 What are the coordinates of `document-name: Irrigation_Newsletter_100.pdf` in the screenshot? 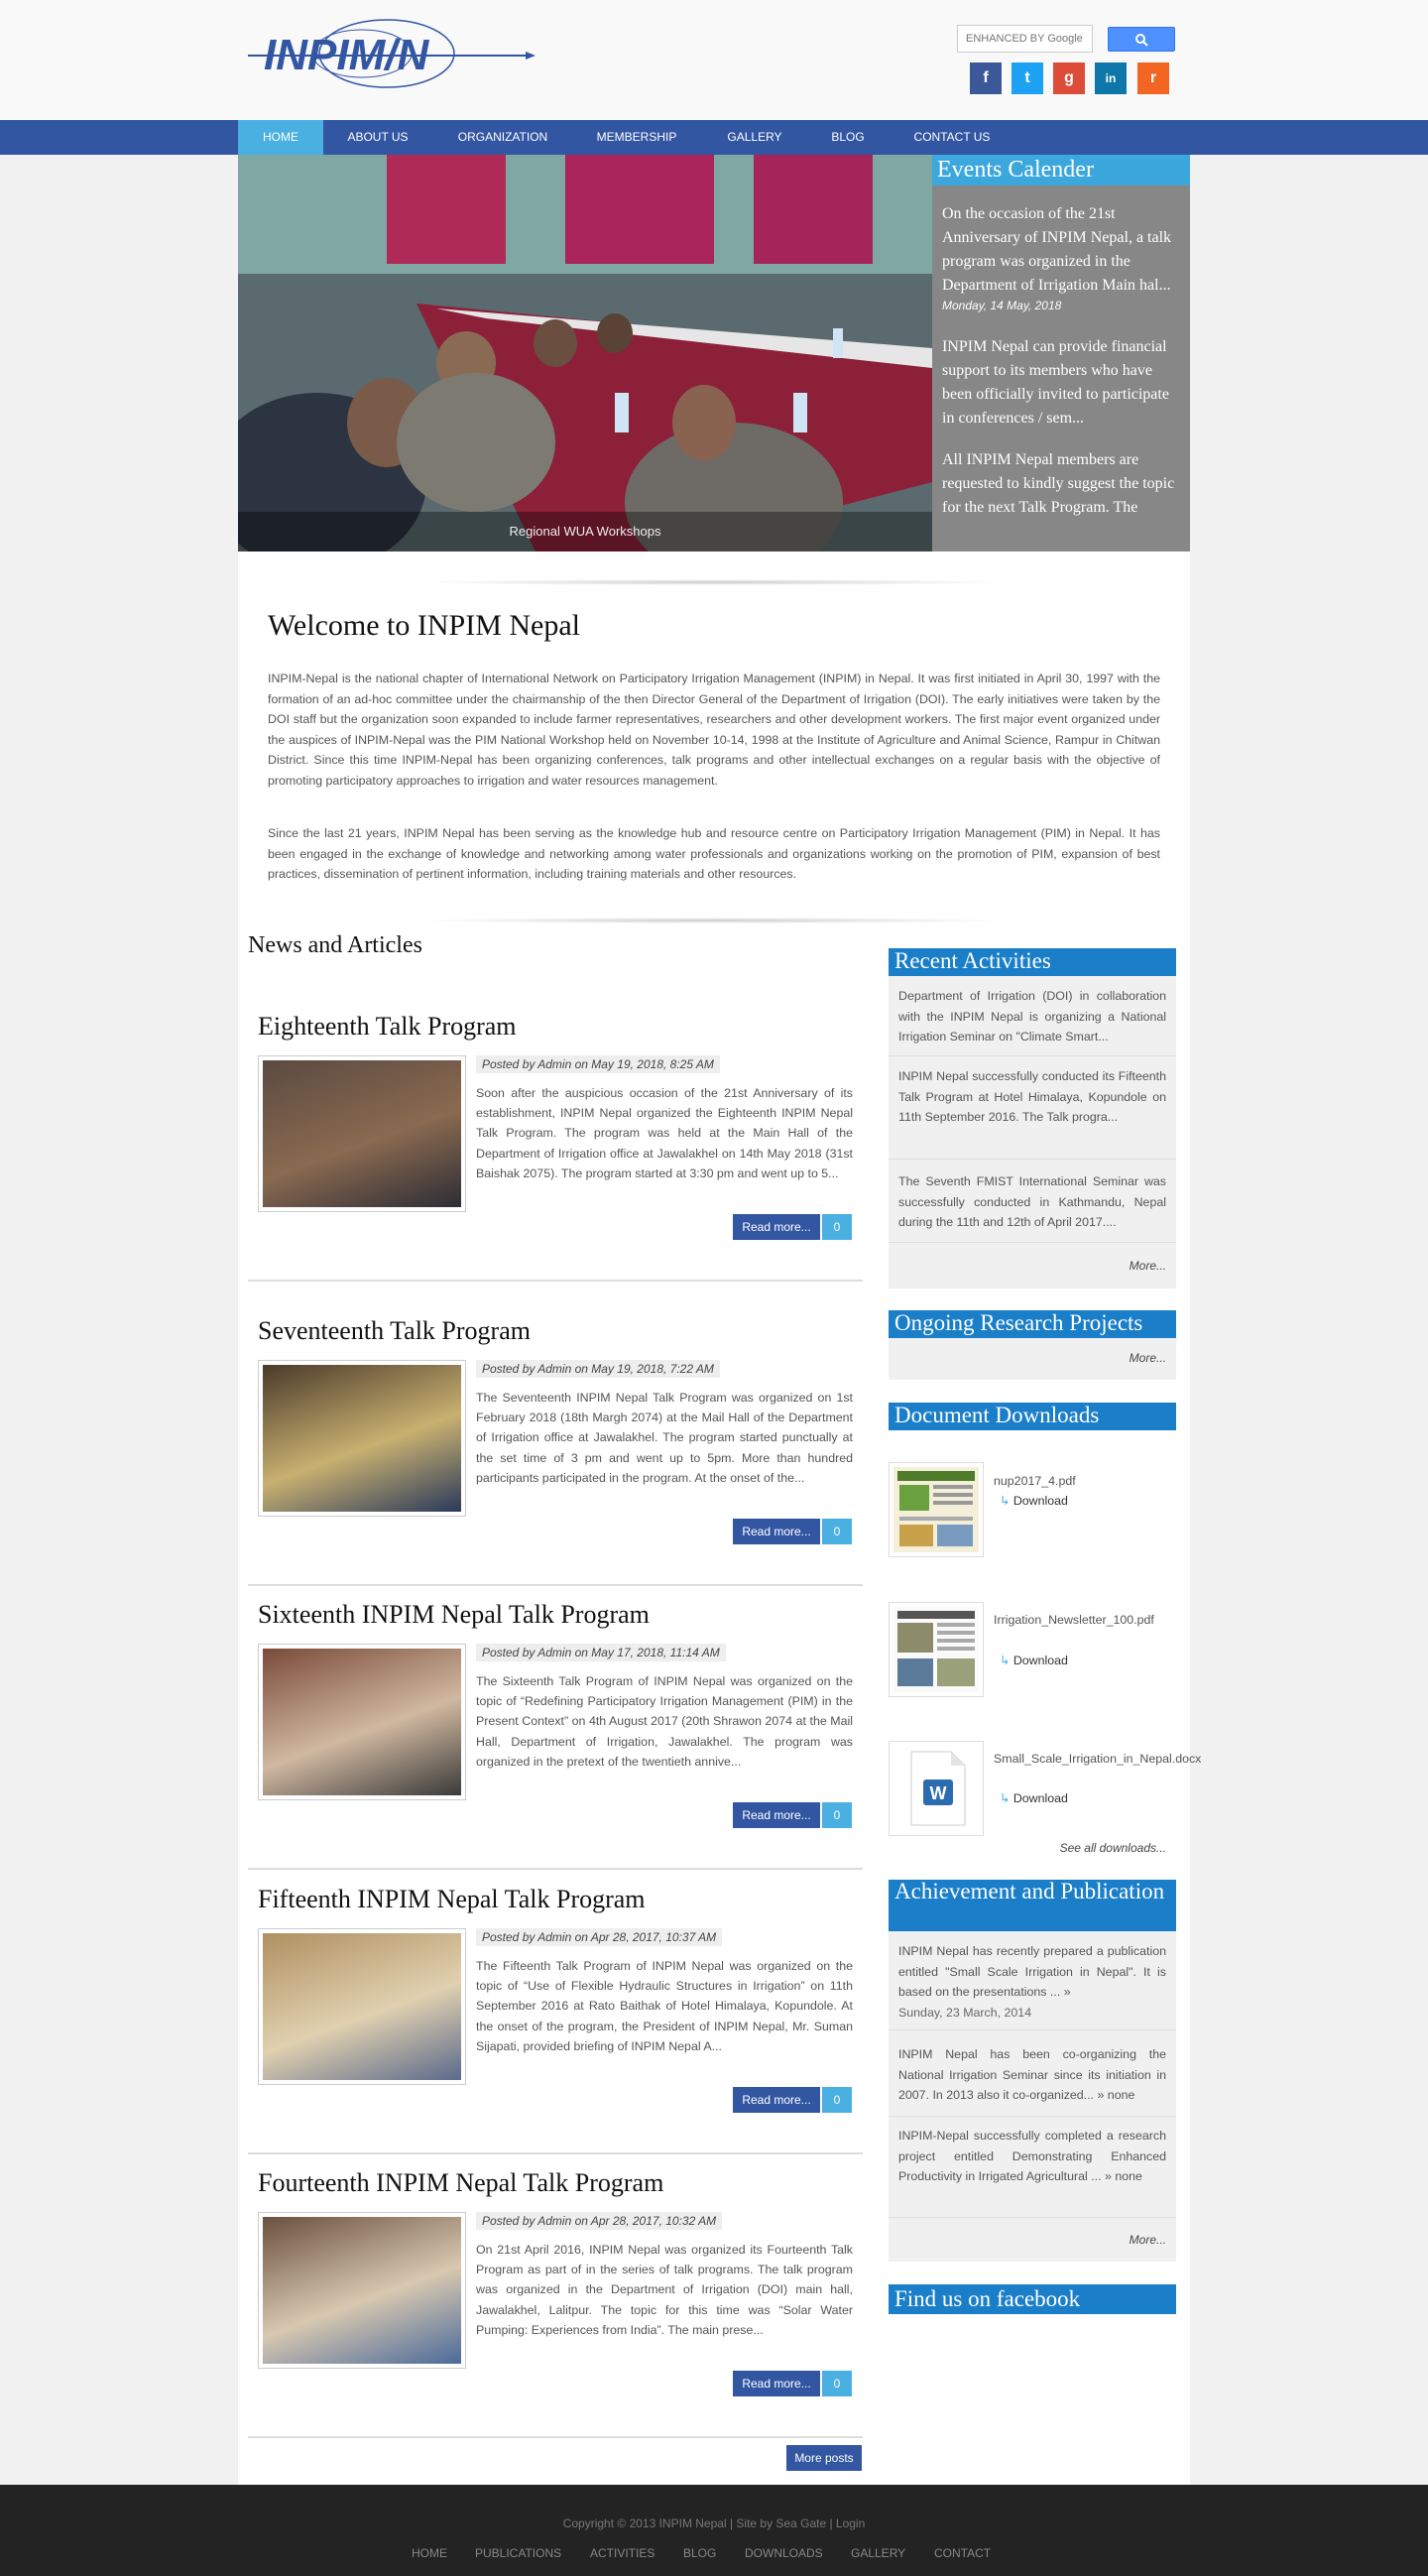 It's located at (1074, 1620).